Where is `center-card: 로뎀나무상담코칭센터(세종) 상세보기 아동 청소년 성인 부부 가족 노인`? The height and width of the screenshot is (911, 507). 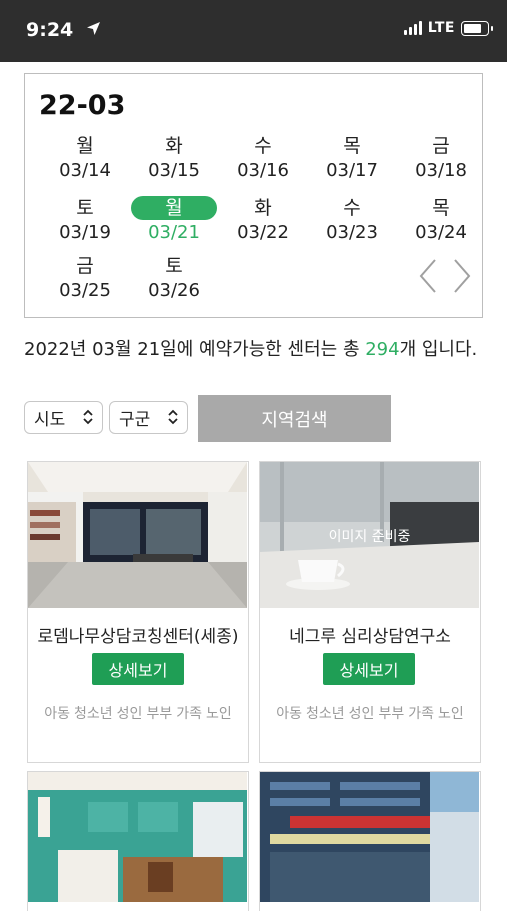
center-card: 로뎀나무상담코칭센터(세종) 상세보기 아동 청소년 성인 부부 가족 노인 is located at coordinates (138, 612).